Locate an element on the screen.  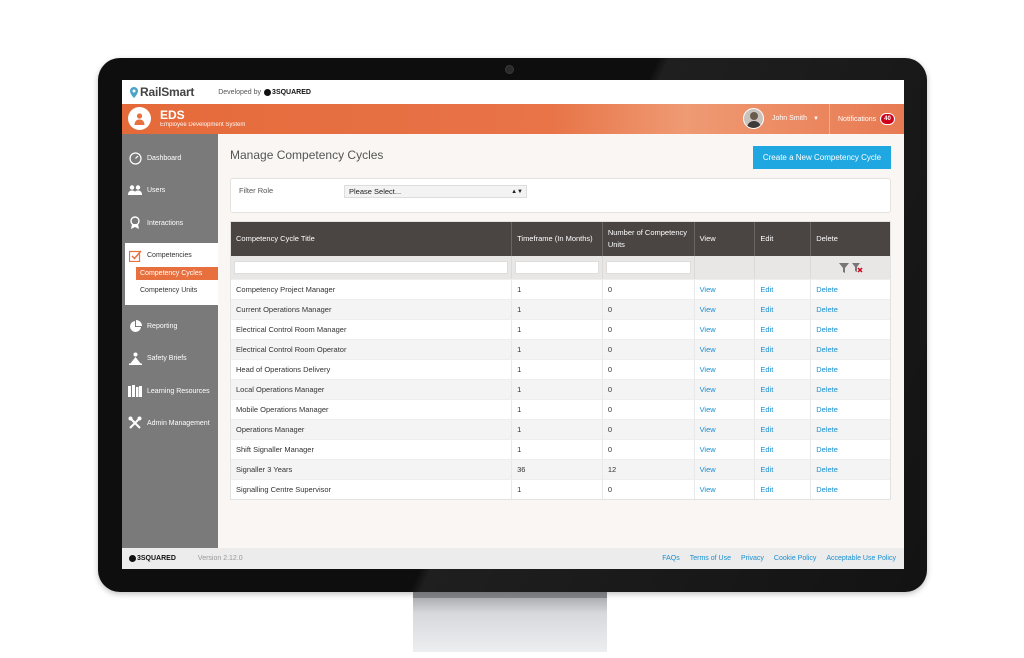
user-menu: John Smith ▼ is located at coordinates (781, 118).